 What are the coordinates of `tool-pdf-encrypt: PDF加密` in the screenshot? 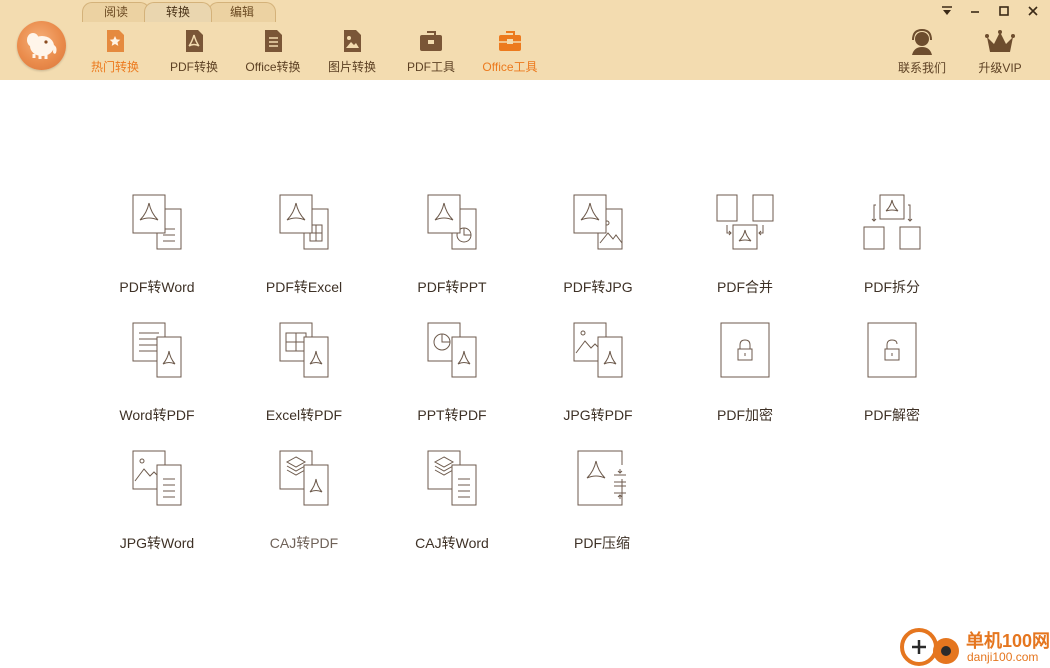 It's located at (745, 376).